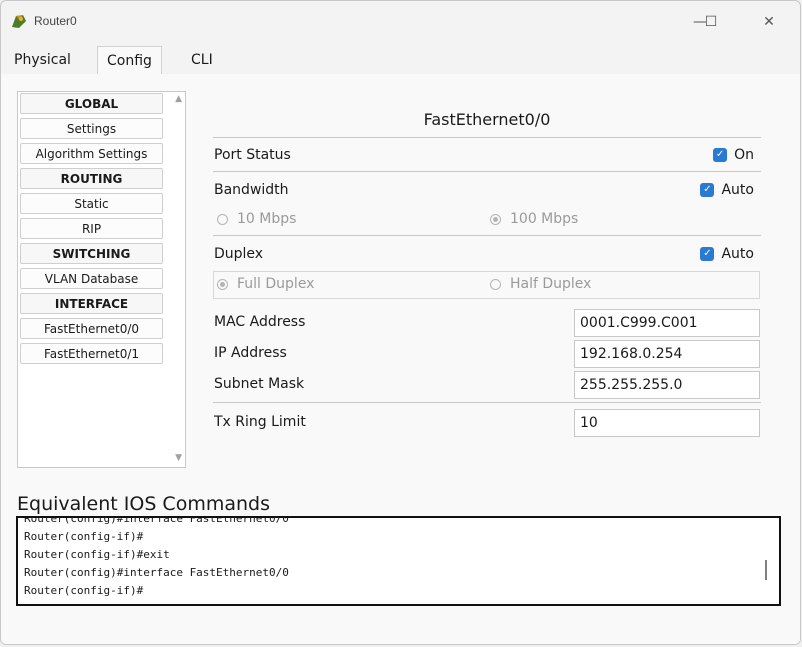  What do you see at coordinates (267, 219) in the screenshot?
I see `radio-10mbps-label: 10 Mbps` at bounding box center [267, 219].